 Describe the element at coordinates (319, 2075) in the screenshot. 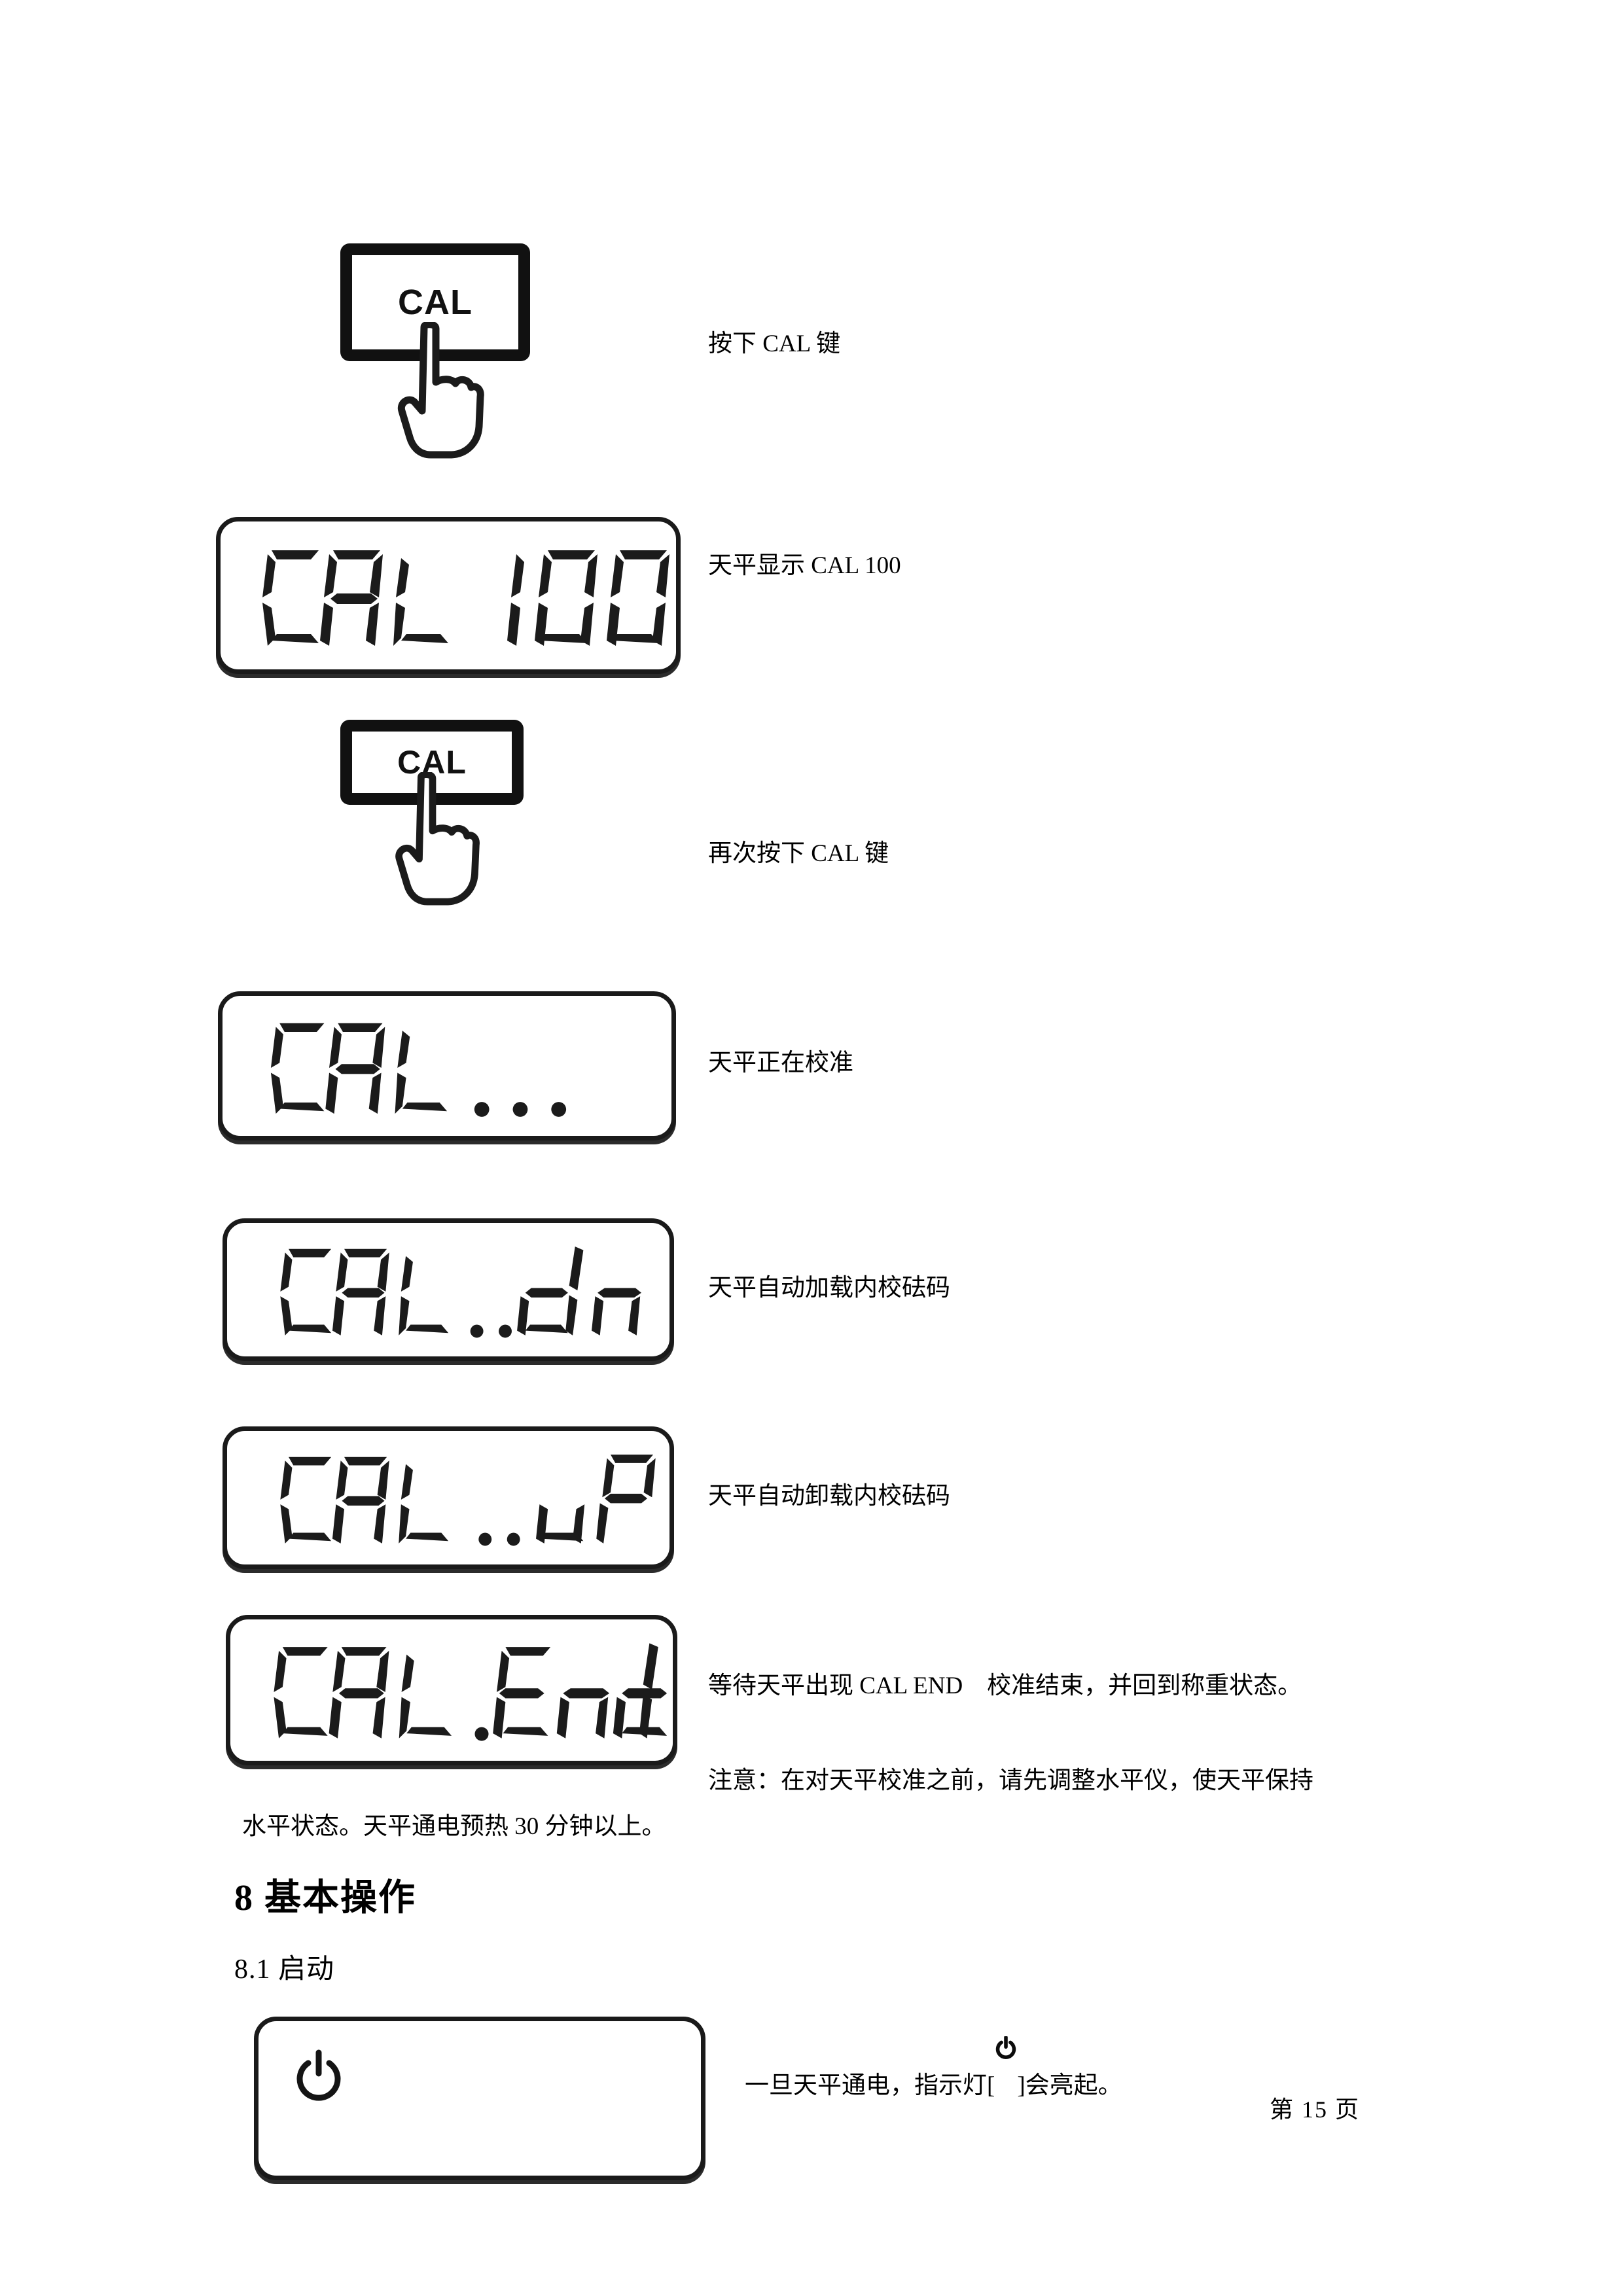

I see `power-icon` at that location.